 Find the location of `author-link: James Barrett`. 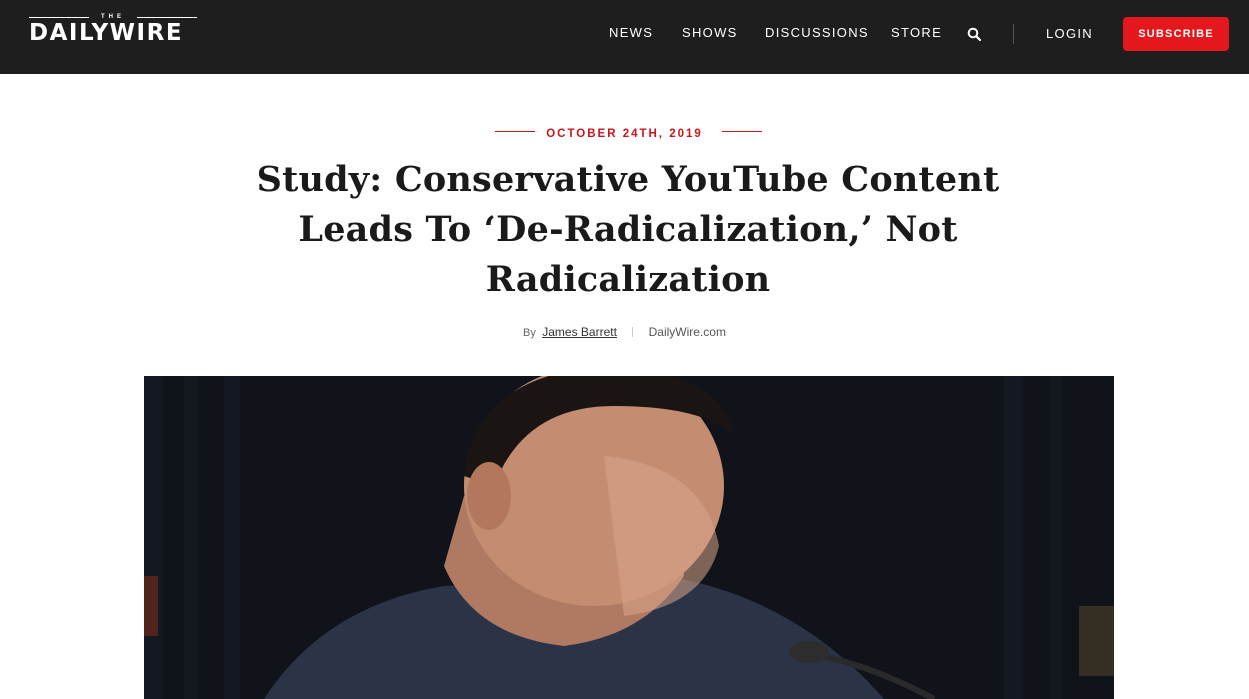

author-link: James Barrett is located at coordinates (579, 332).